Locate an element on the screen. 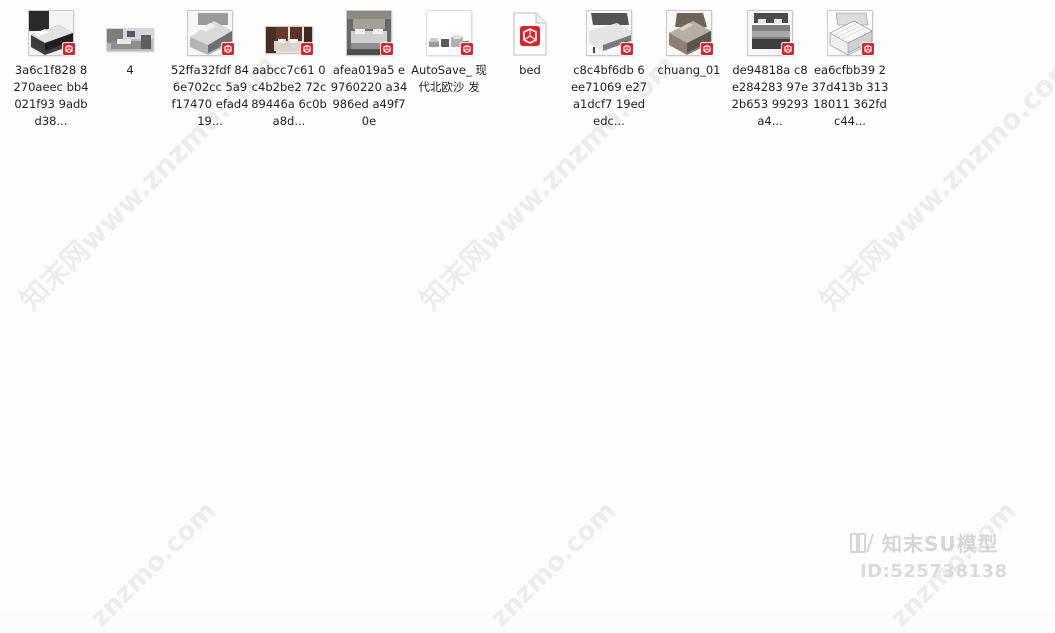 The height and width of the screenshot is (633, 1055). file-name: bed is located at coordinates (530, 70).